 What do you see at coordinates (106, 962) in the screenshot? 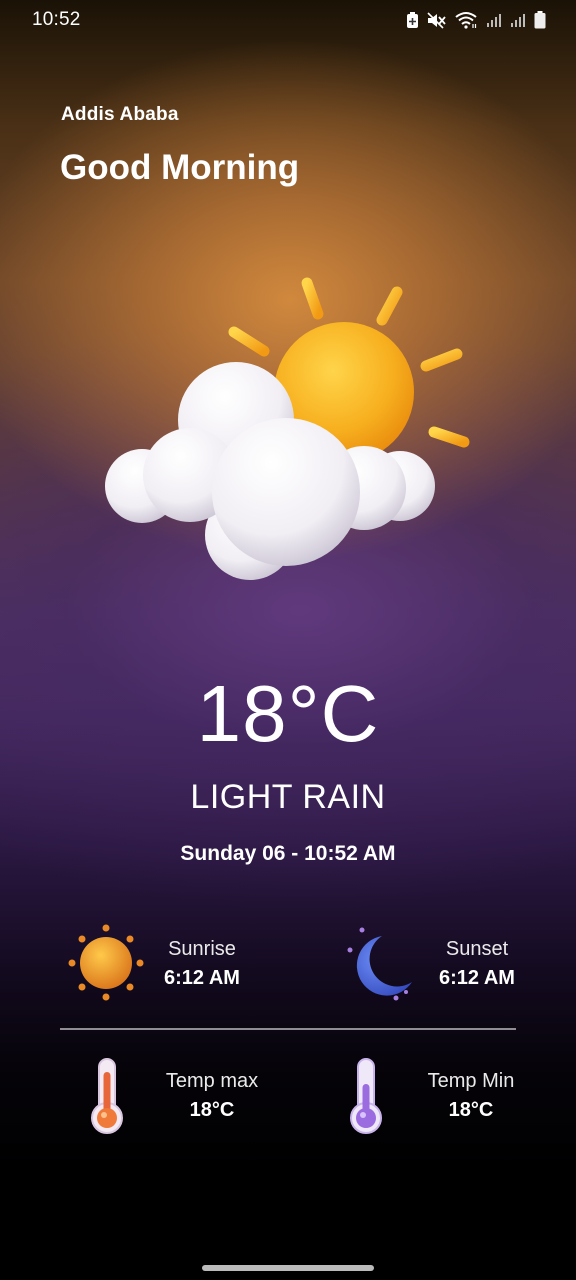
I see `sun-icon` at bounding box center [106, 962].